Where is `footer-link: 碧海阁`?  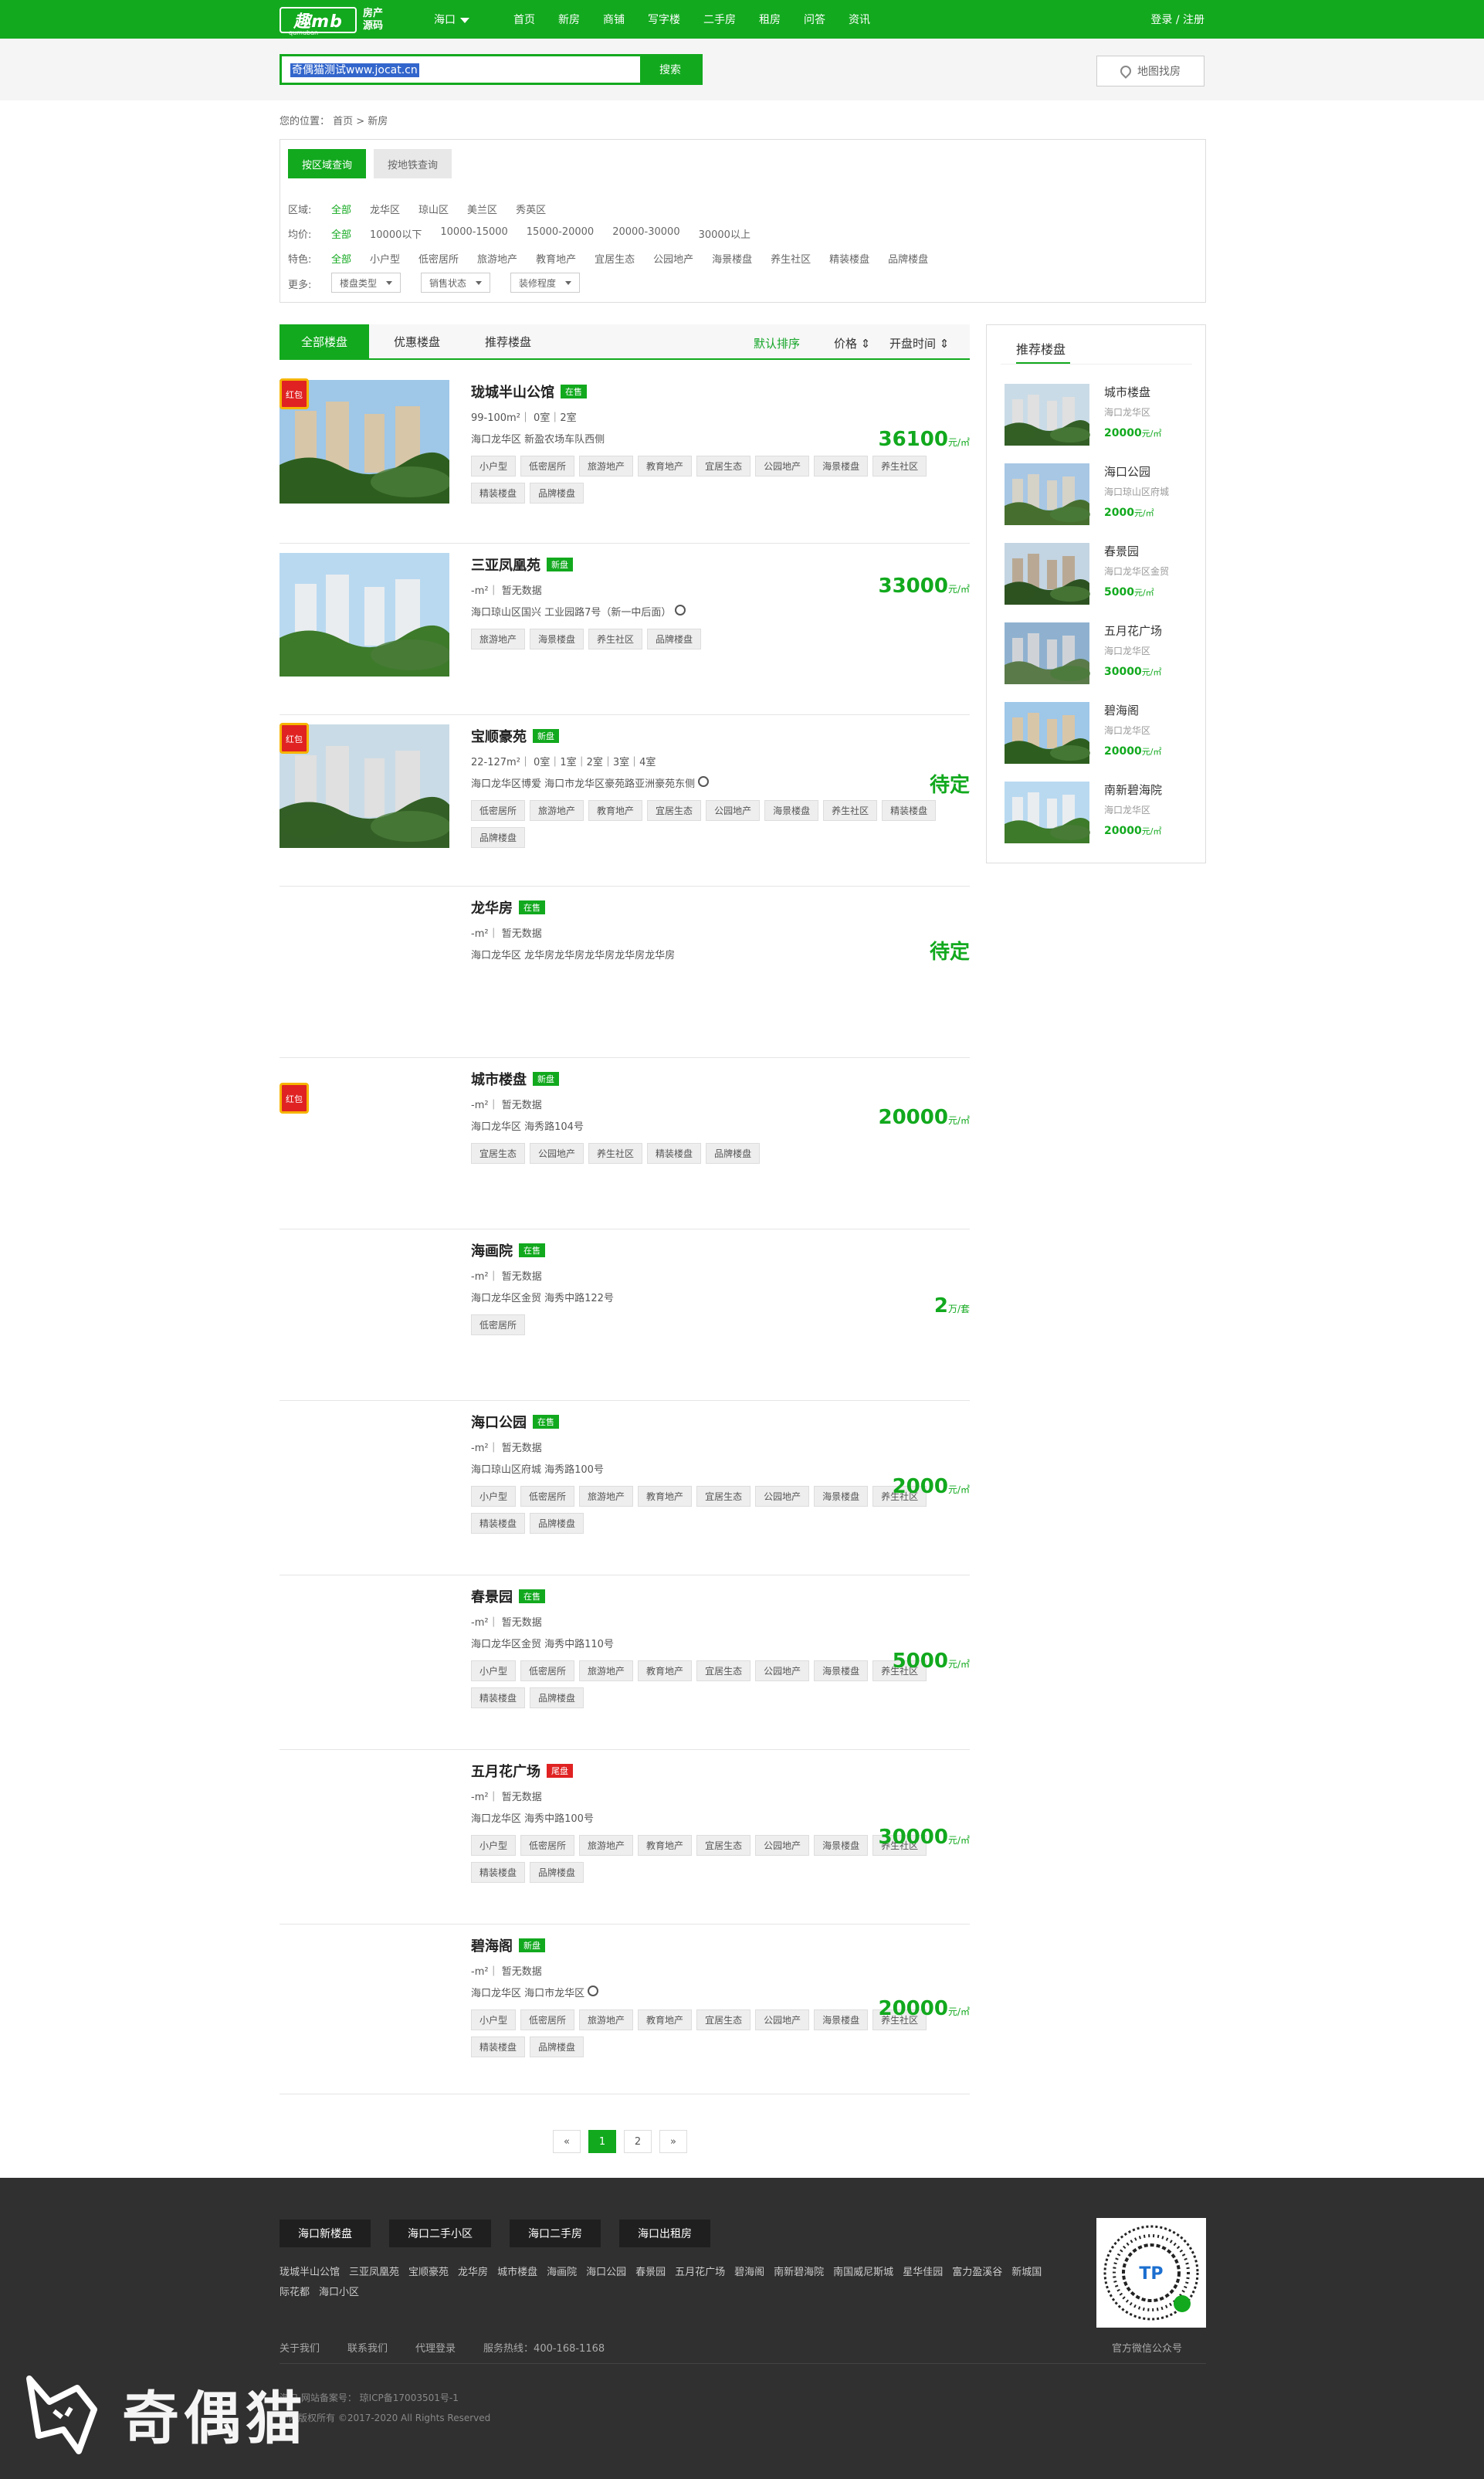
footer-link: 碧海阁 is located at coordinates (749, 2272).